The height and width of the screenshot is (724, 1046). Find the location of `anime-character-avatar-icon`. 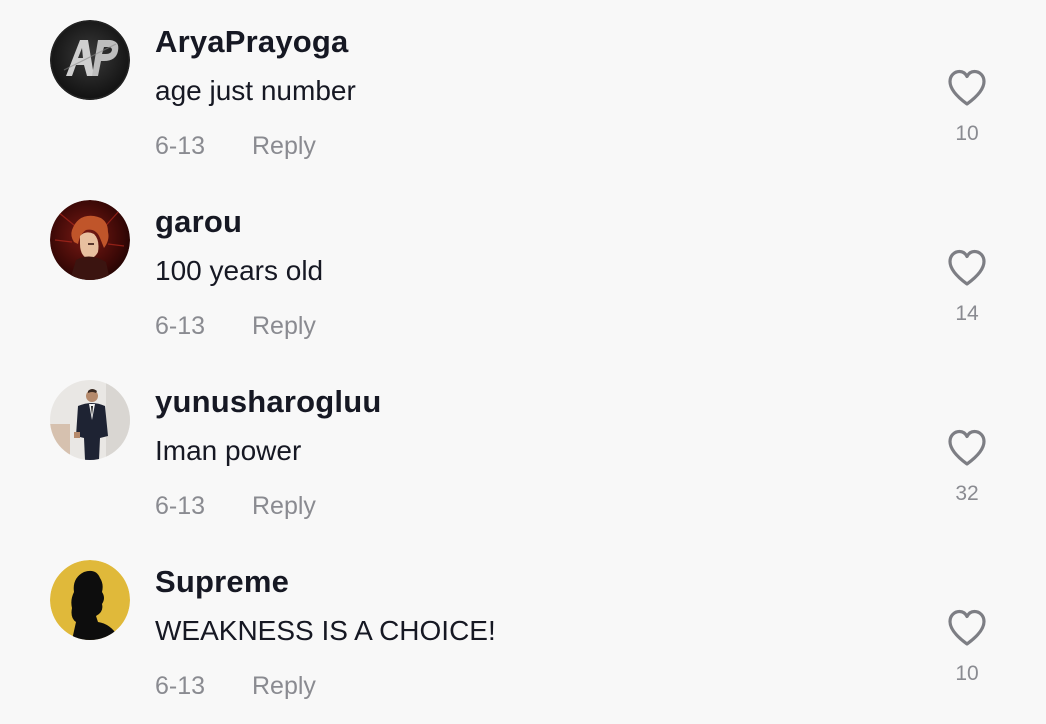

anime-character-avatar-icon is located at coordinates (90, 240).